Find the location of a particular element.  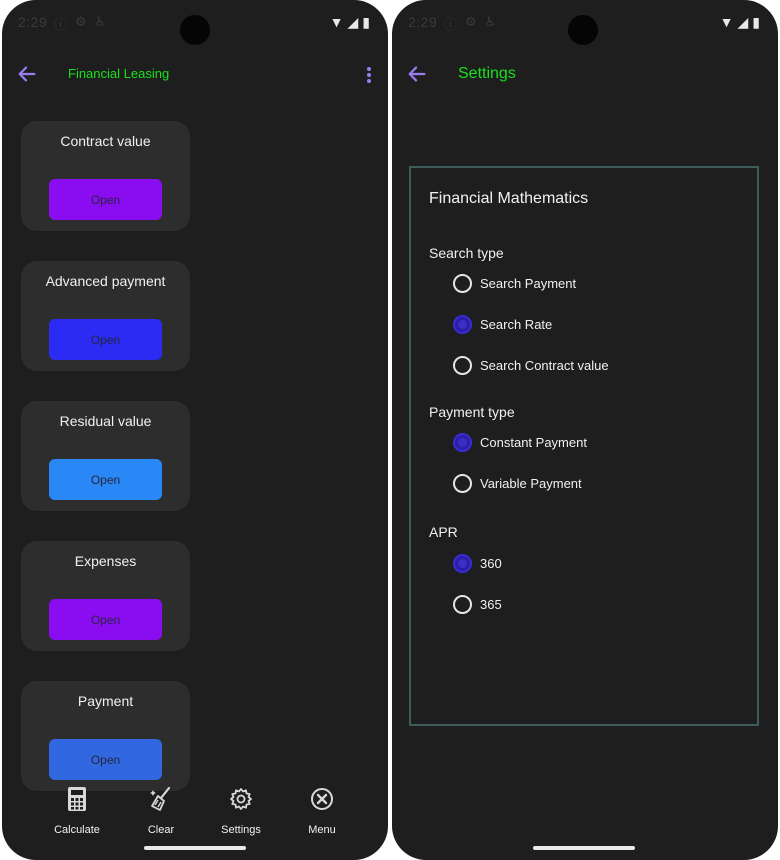

bottom-navigation: Calculate Clear Settings Menu is located at coordinates (195, 816).